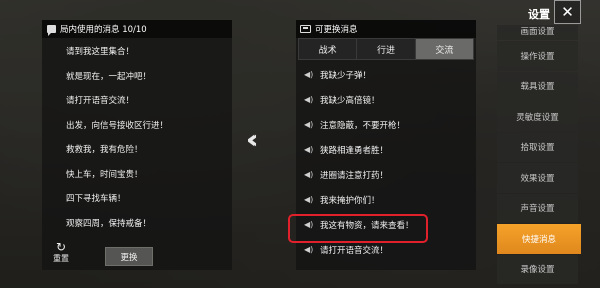 This screenshot has height=288, width=600. What do you see at coordinates (358, 228) in the screenshot?
I see `highlight-annotation` at bounding box center [358, 228].